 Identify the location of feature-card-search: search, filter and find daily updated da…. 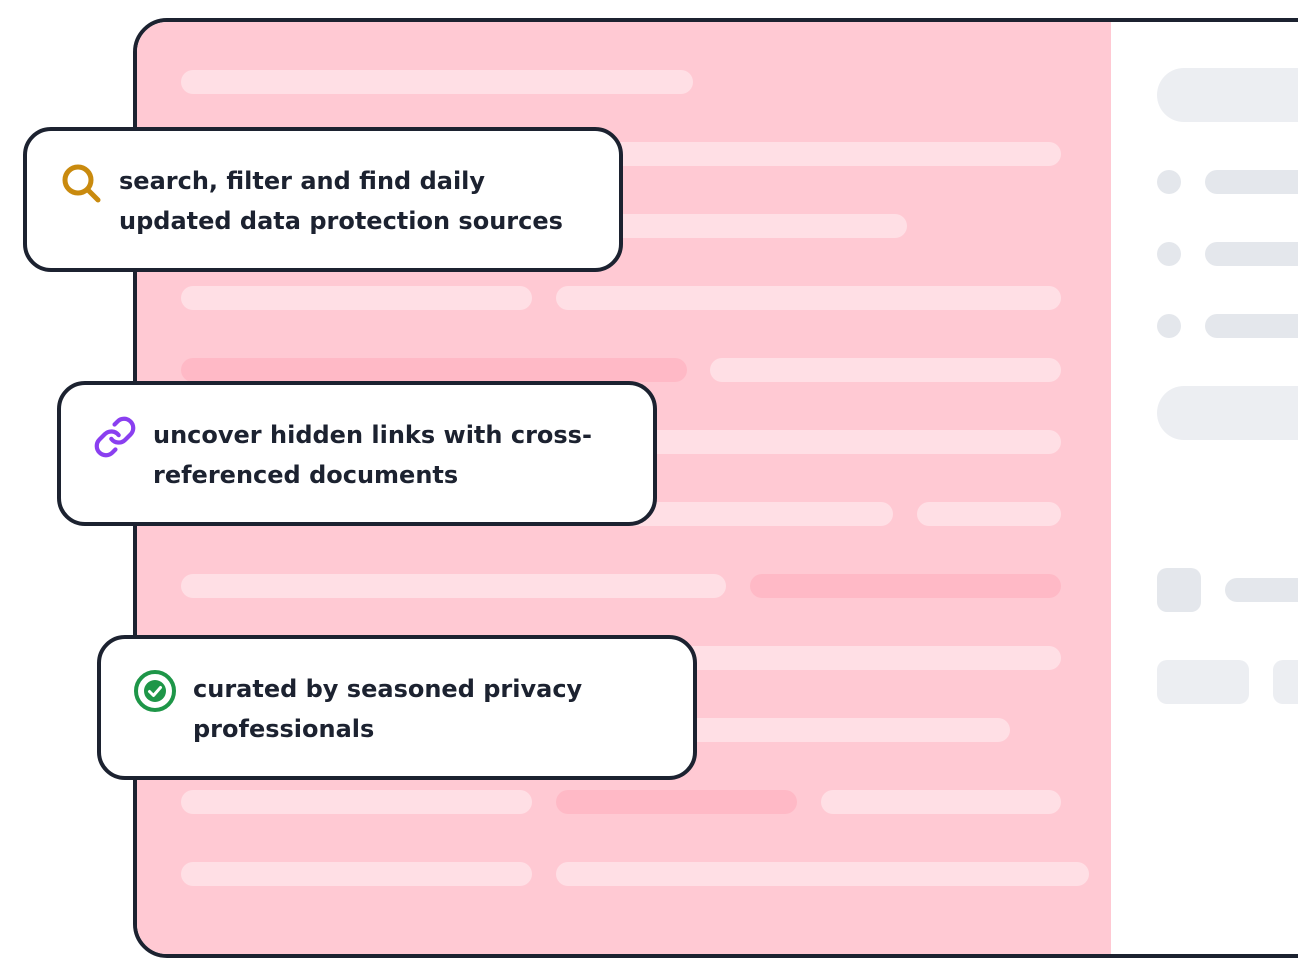
(323, 199).